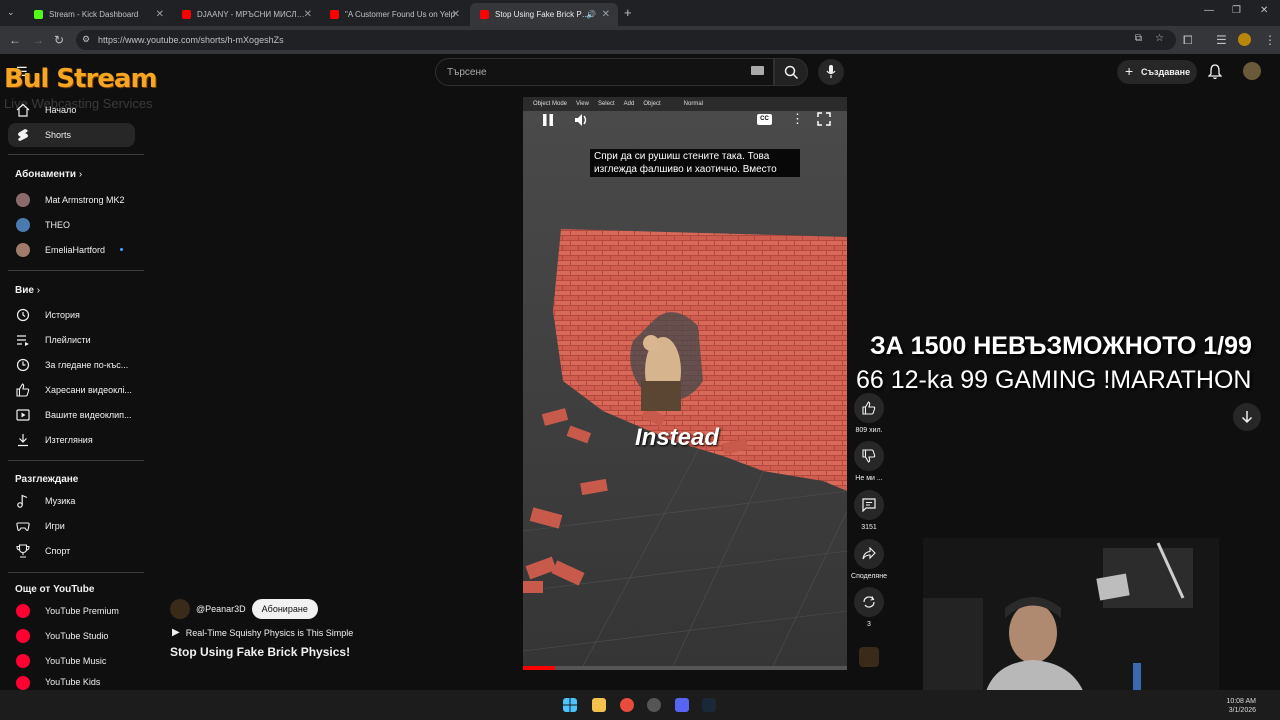  What do you see at coordinates (544, 14) in the screenshot?
I see `tab-brick-physics: Stop Using Fake Brick Physi 🔊 ✕` at bounding box center [544, 14].